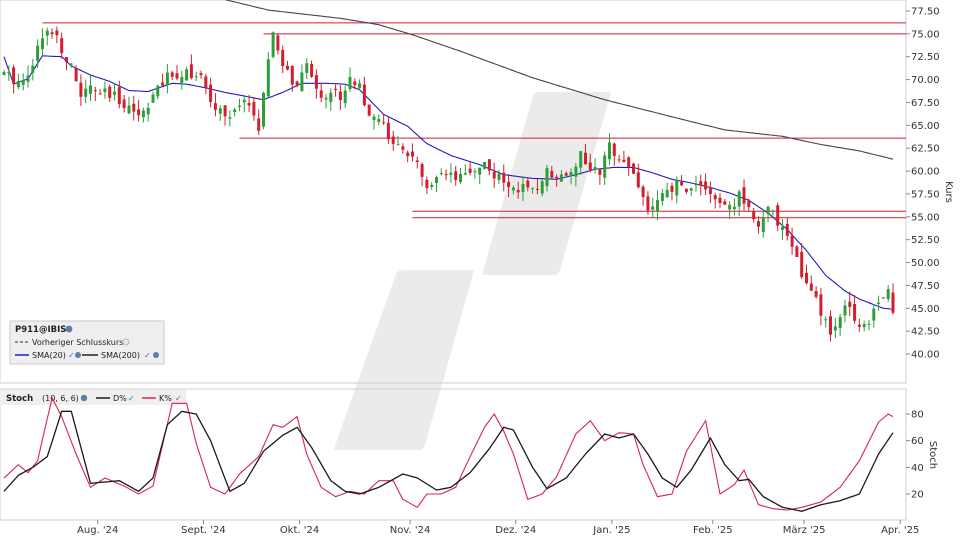 This screenshot has width=960, height=544. I want to click on eye-icon, so click(126, 342).